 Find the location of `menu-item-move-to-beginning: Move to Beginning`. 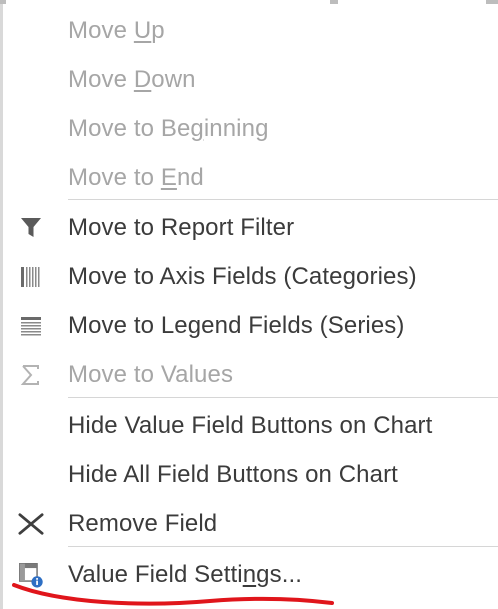

menu-item-move-to-beginning: Move to Beginning is located at coordinates (249, 128).